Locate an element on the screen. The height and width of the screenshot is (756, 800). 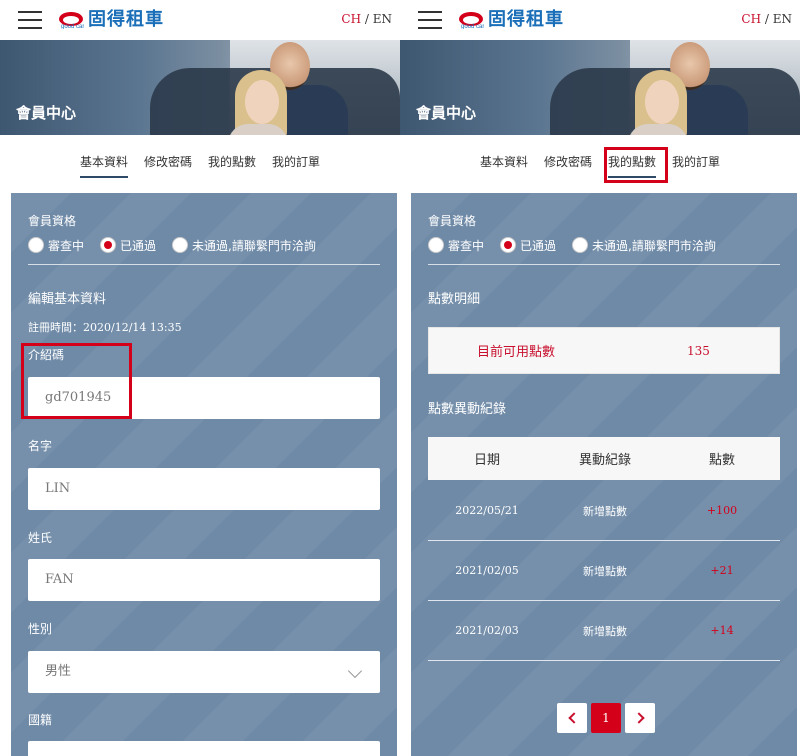
prev-page-button is located at coordinates (572, 718).